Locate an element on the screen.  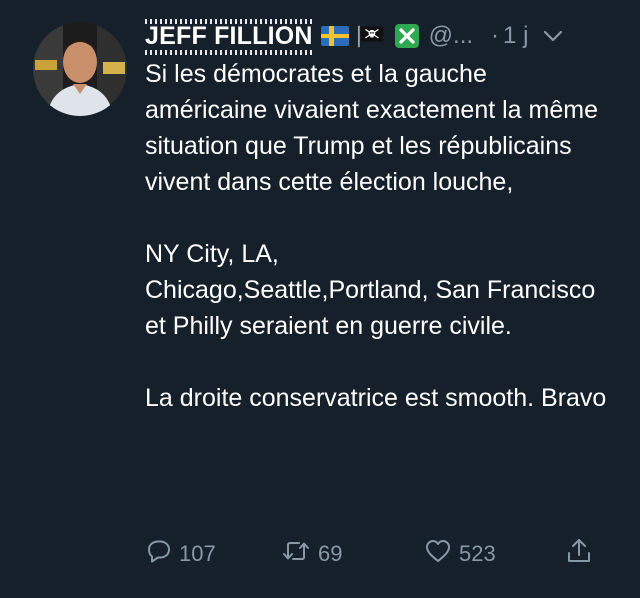
reply-icon is located at coordinates (159, 554).